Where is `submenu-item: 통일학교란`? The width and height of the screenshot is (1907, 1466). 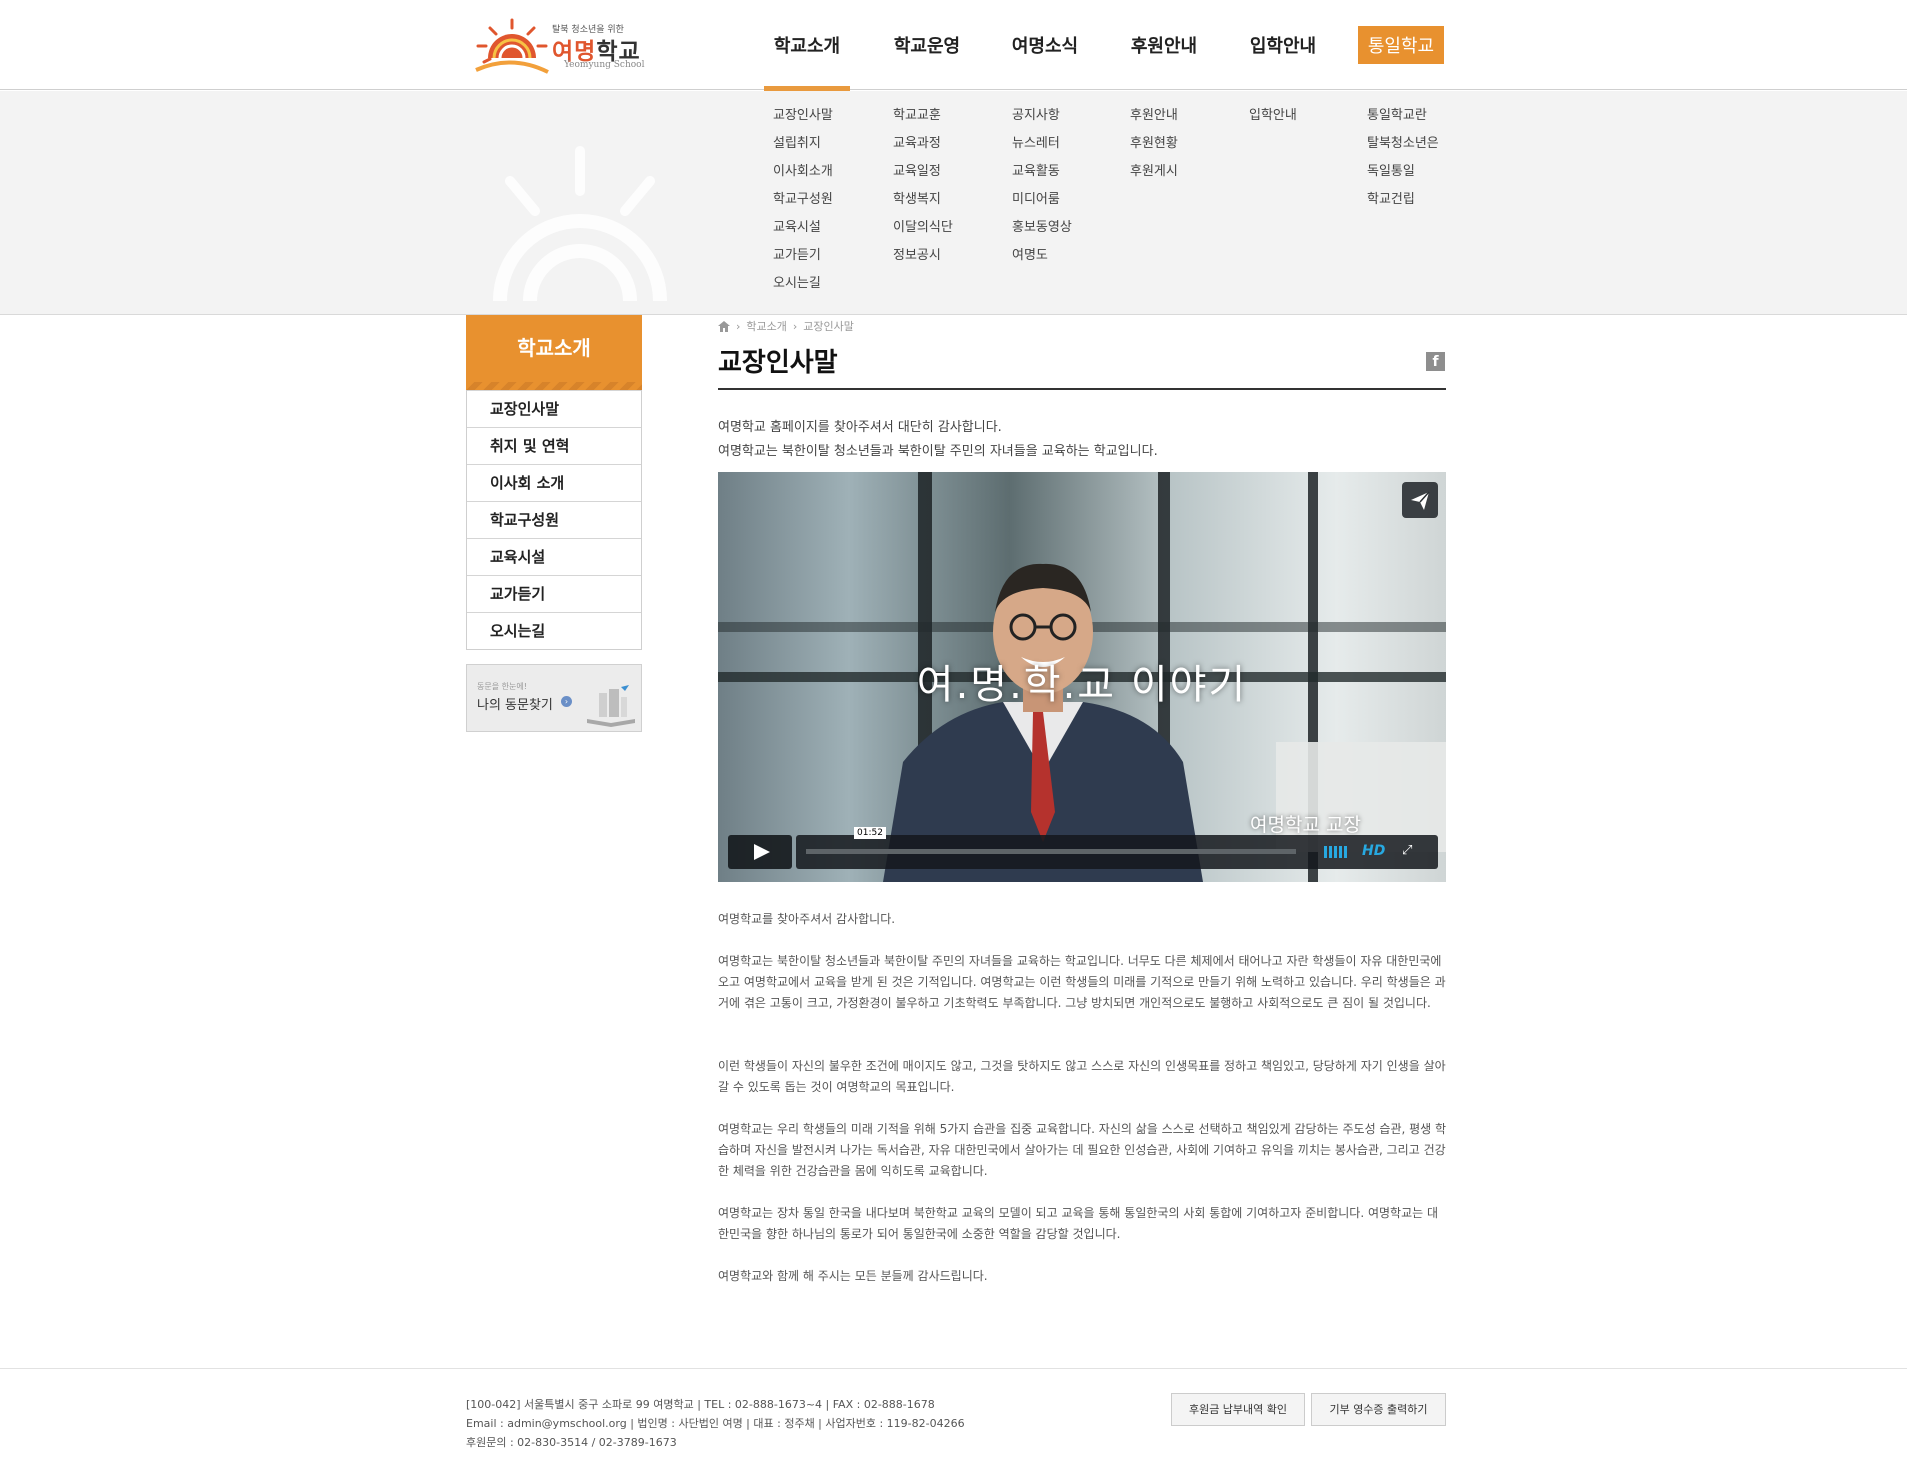 submenu-item: 통일학교란 is located at coordinates (1403, 121).